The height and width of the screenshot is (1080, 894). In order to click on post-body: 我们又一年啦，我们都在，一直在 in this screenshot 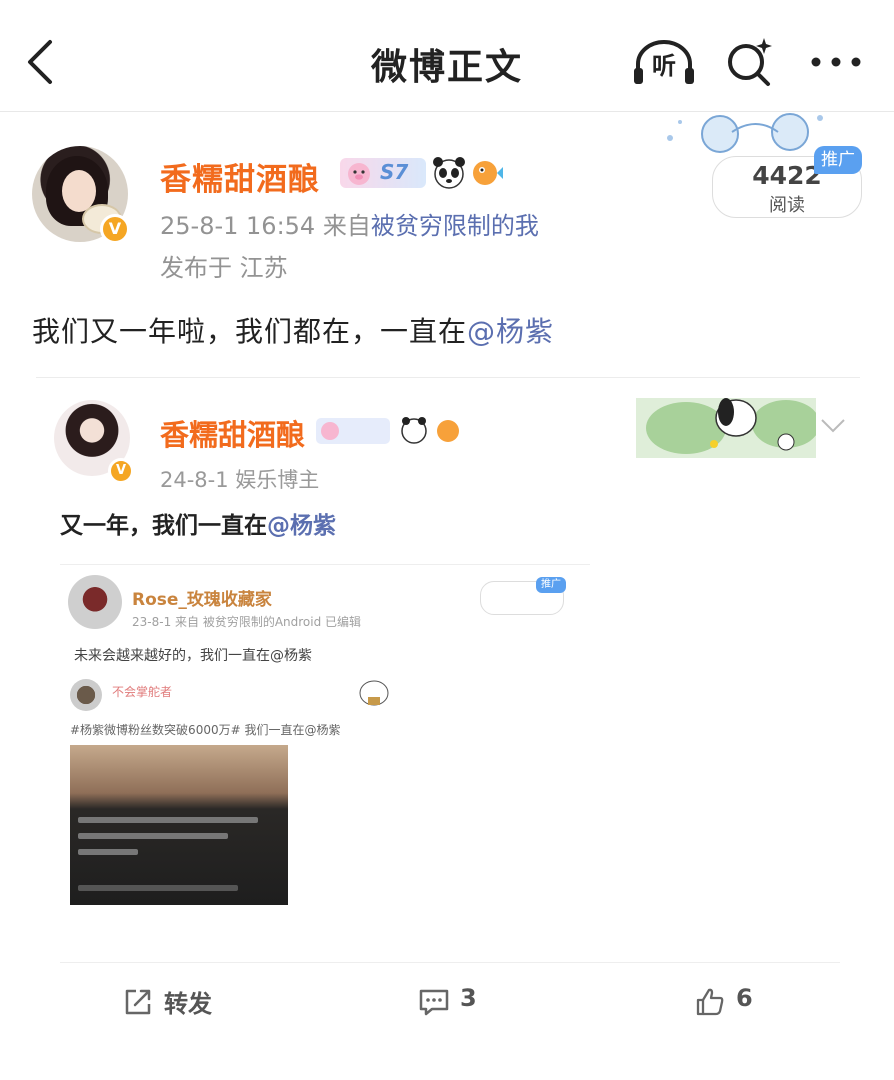, I will do `click(250, 331)`.